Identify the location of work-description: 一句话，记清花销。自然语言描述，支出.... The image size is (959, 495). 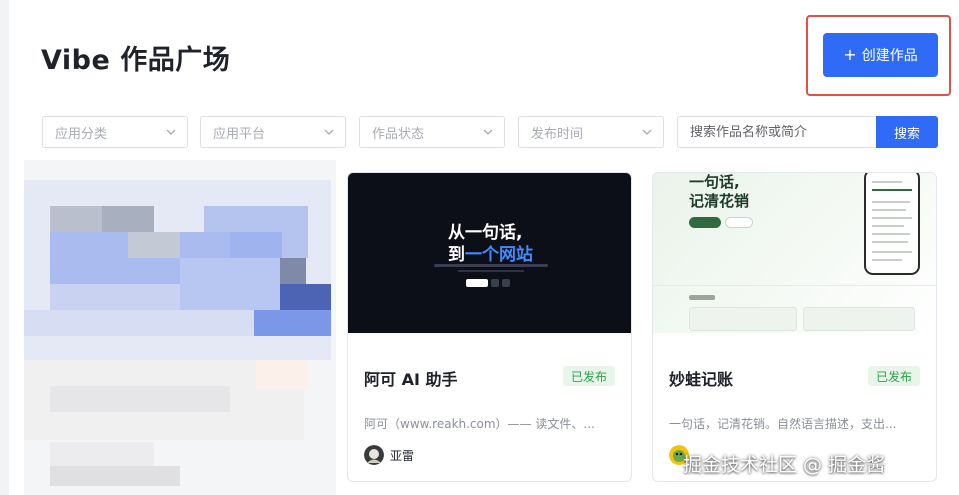
(783, 424).